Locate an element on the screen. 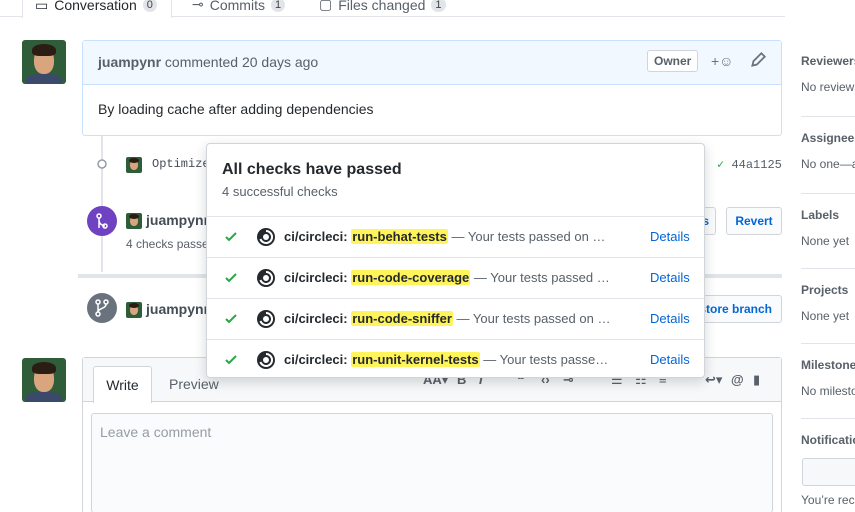 This screenshot has height=512, width=855. tab-files-changed: ▢ Files changed 1 is located at coordinates (382, 8).